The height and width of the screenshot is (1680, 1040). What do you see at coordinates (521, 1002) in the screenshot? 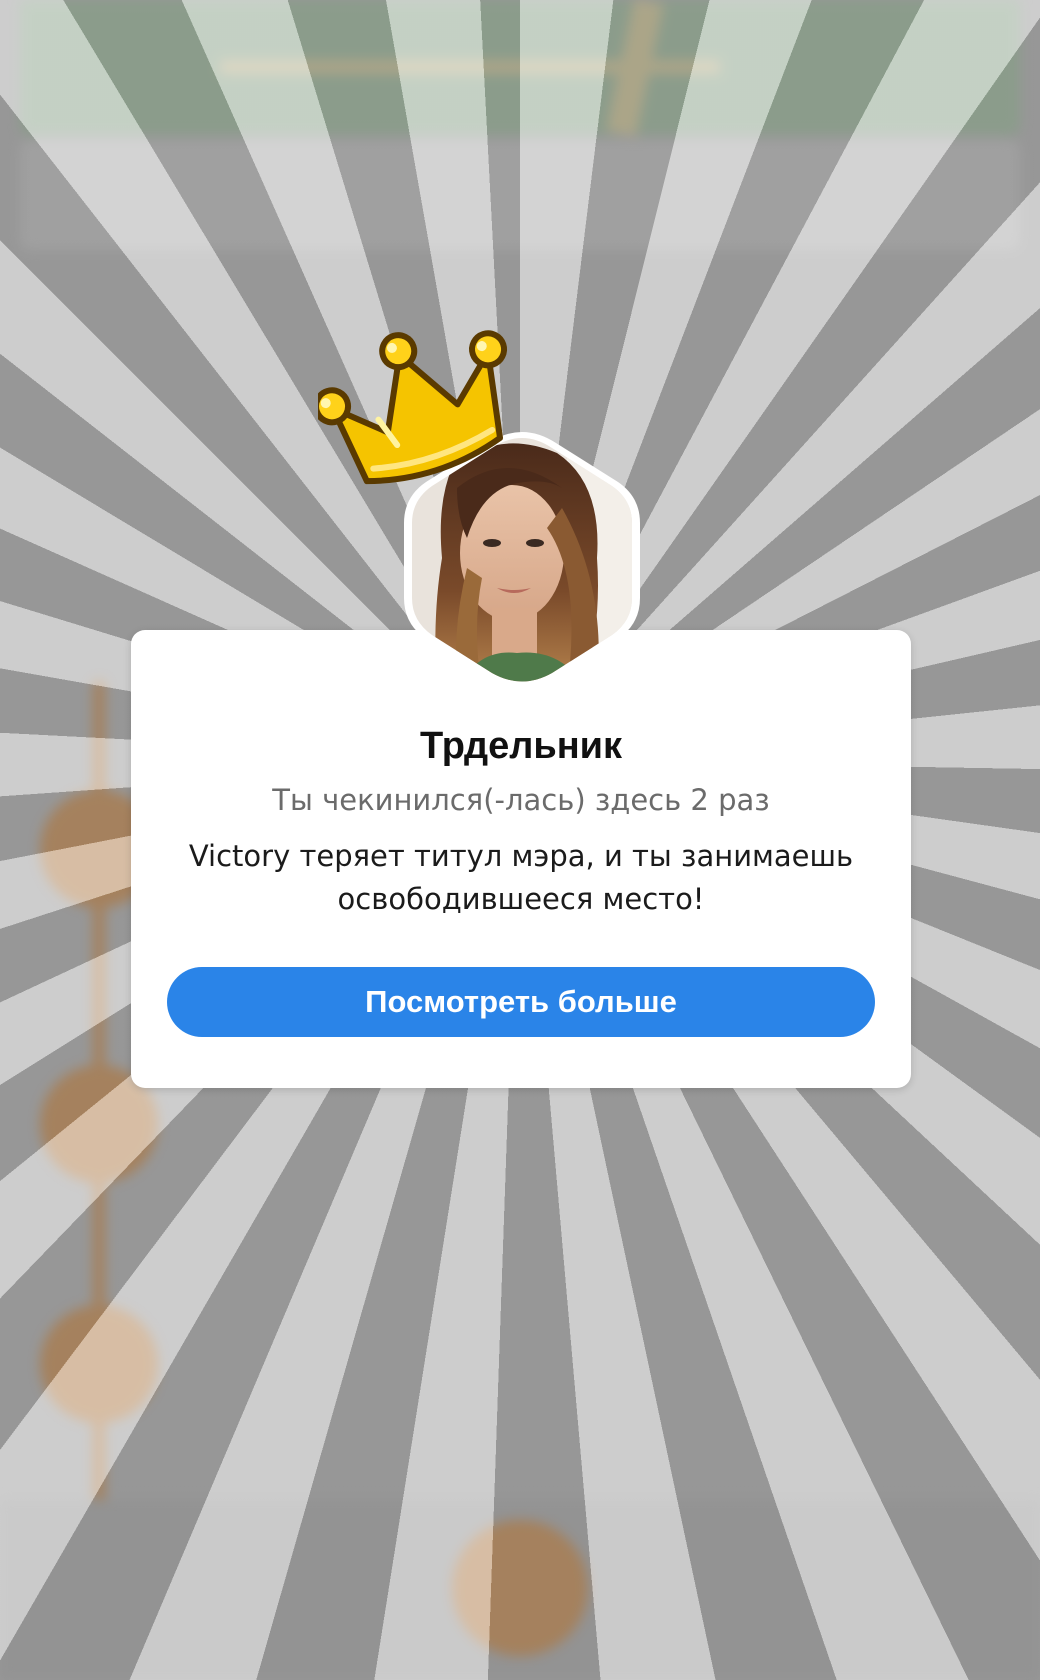
I see `see-more-button: Посмотреть больше` at bounding box center [521, 1002].